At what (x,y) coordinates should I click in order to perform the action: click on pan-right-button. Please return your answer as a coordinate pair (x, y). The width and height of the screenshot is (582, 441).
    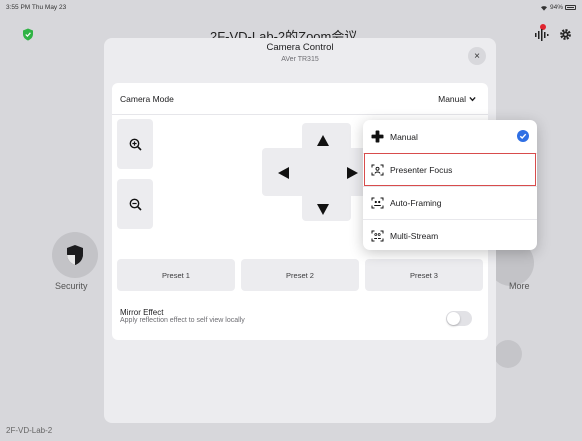
    Looking at the image, I should click on (352, 173).